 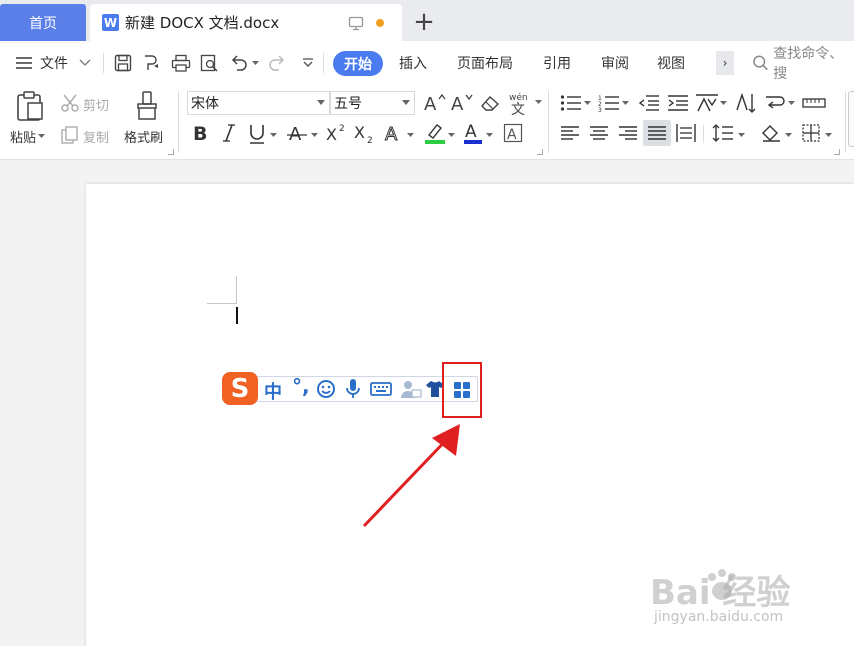 What do you see at coordinates (314, 135) in the screenshot?
I see `strikethrough-dropdown-icon` at bounding box center [314, 135].